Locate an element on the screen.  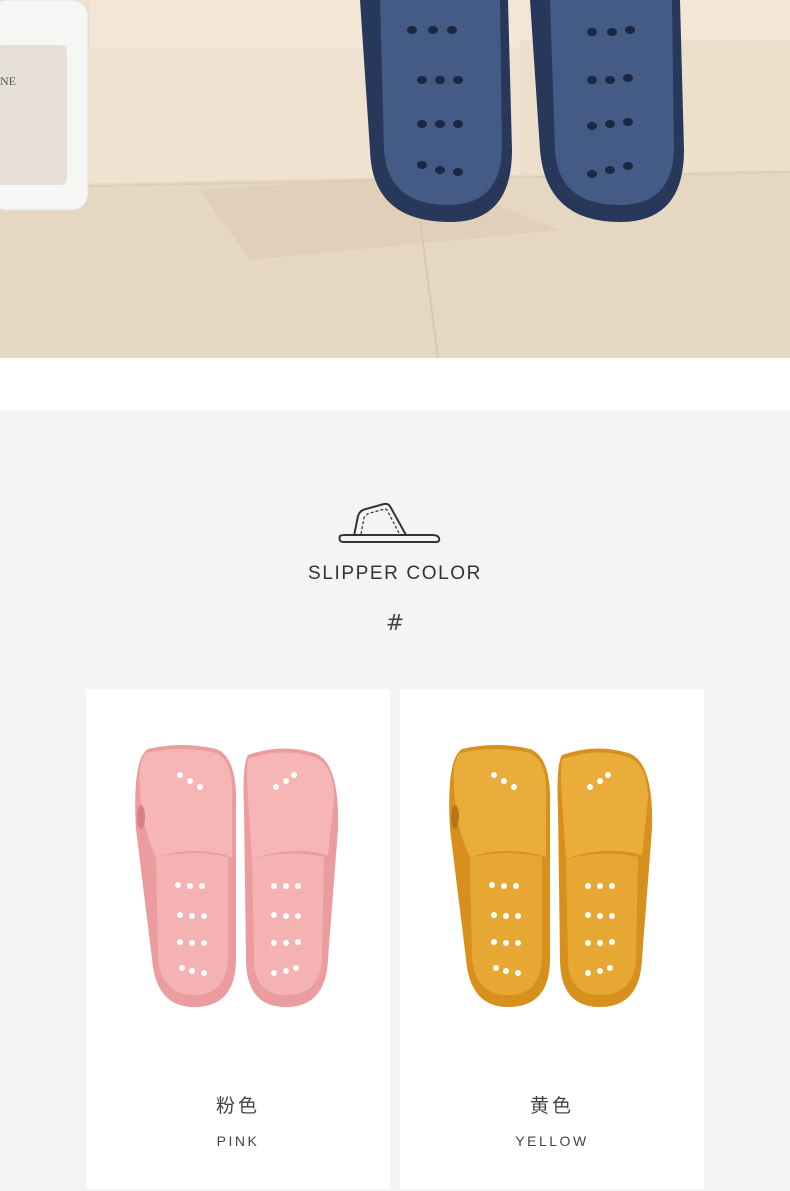
yellow-slipper-left is located at coordinates (500, 876).